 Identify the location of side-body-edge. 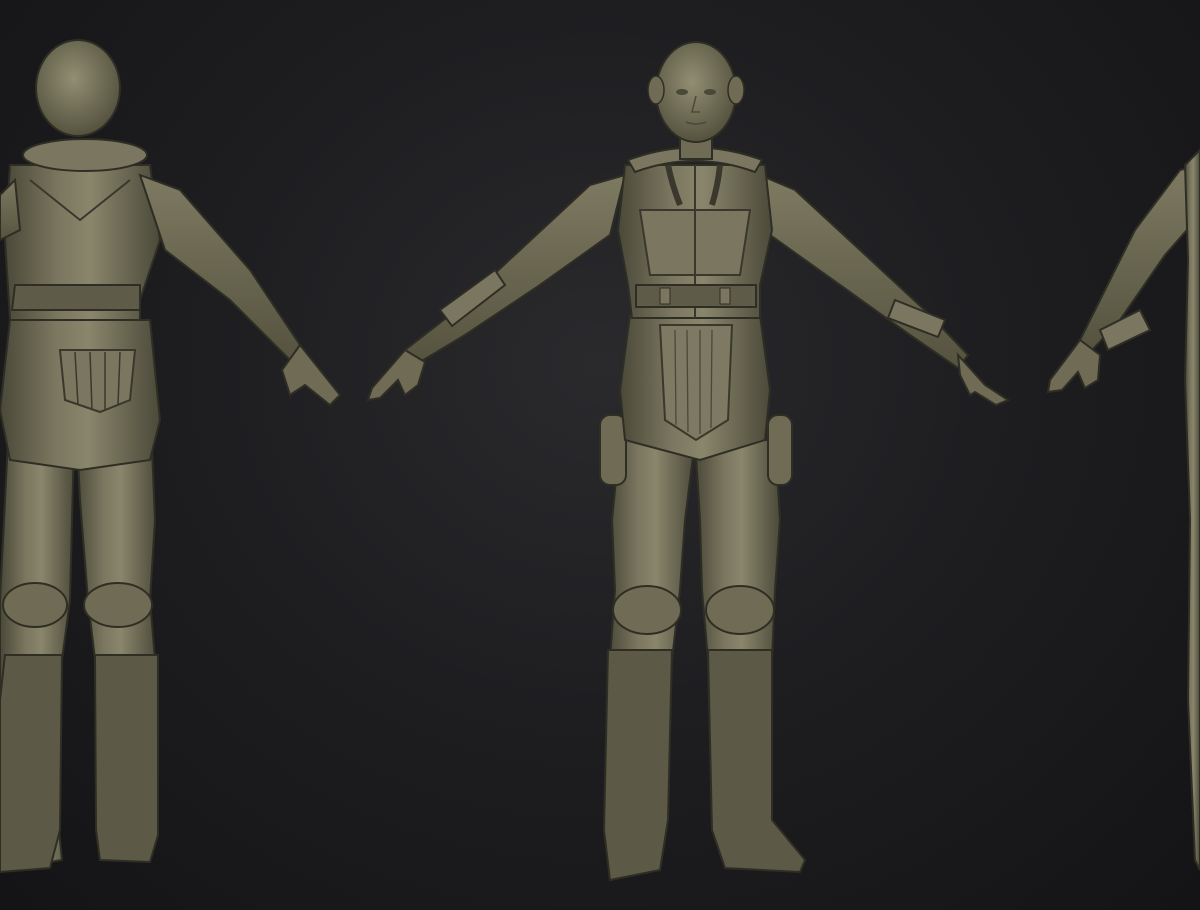
(1191, 509).